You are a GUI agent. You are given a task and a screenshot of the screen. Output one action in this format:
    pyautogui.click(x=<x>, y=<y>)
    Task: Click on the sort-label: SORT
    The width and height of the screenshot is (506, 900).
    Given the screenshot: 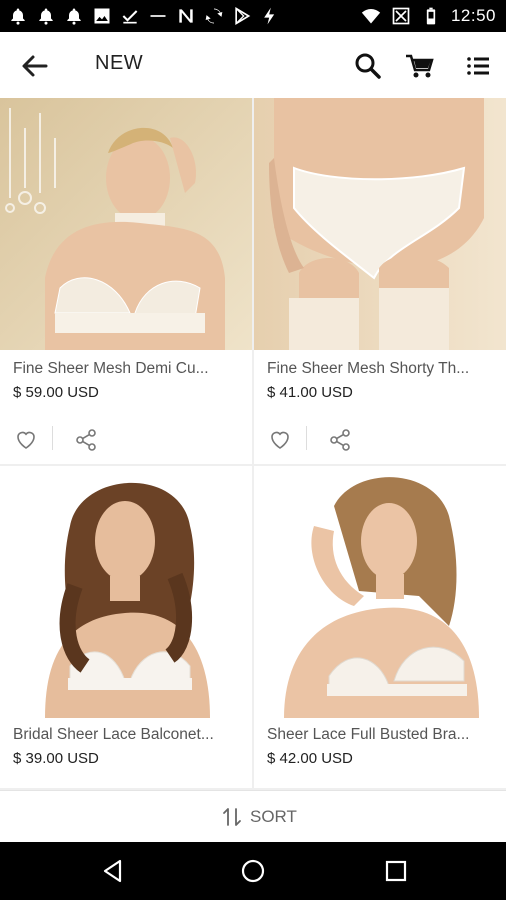 What is the action you would take?
    pyautogui.click(x=273, y=816)
    